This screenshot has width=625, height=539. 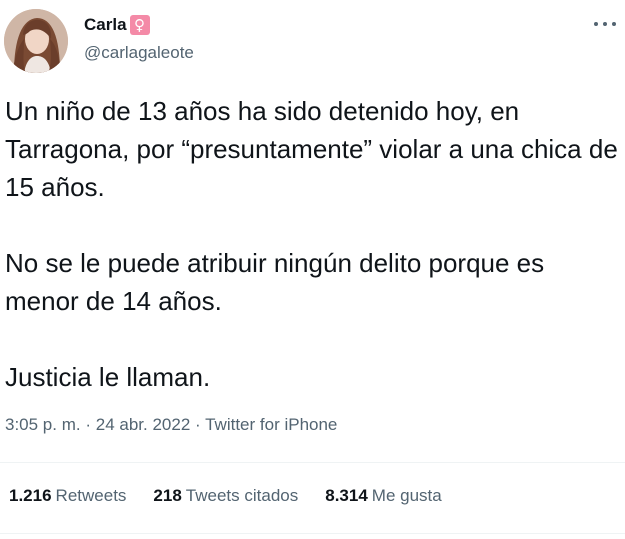 What do you see at coordinates (271, 424) in the screenshot?
I see `tweet-source: Twitter for iPhone` at bounding box center [271, 424].